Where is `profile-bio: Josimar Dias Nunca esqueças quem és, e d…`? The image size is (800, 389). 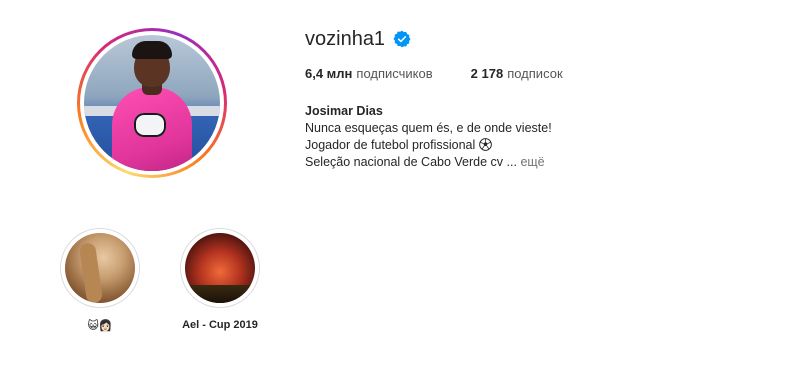 profile-bio: Josimar Dias Nunca esqueças quem és, e d… is located at coordinates (428, 137).